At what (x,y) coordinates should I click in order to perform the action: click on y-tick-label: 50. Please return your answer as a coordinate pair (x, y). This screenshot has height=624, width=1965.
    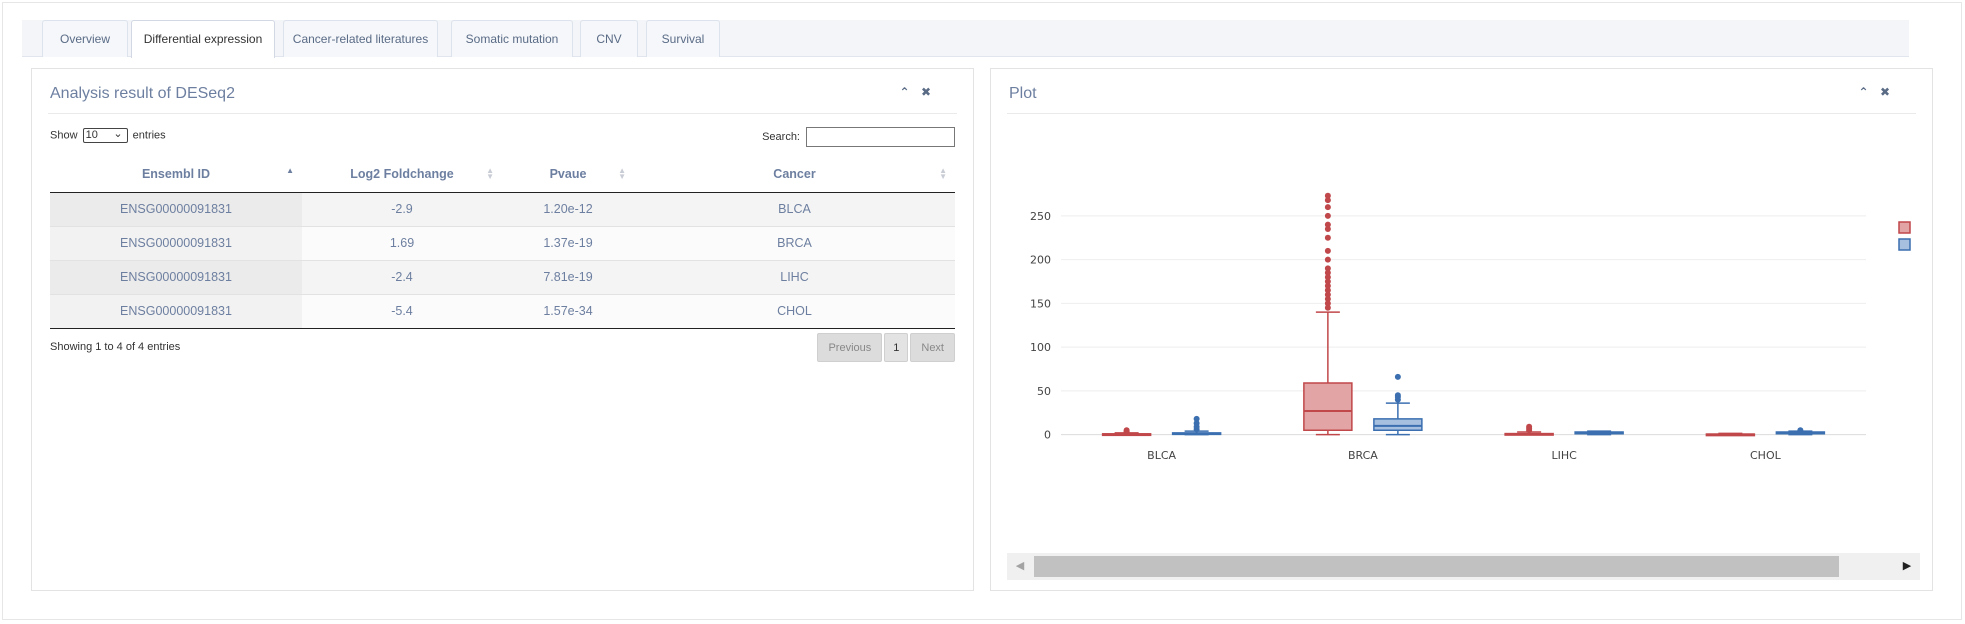
    Looking at the image, I should click on (1044, 391).